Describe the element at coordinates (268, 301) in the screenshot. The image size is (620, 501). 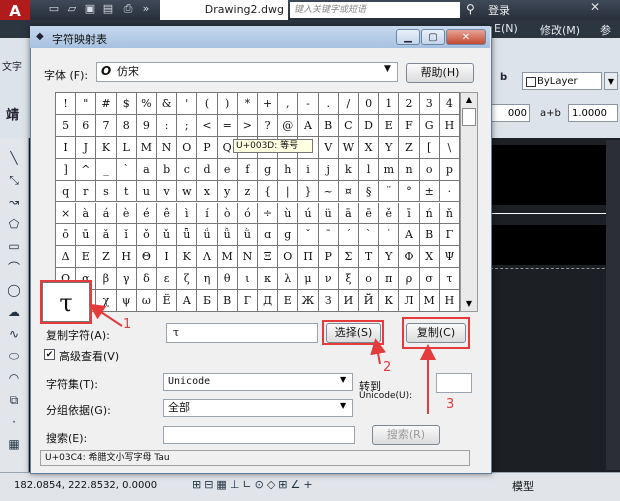
I see `char-cell: Д` at that location.